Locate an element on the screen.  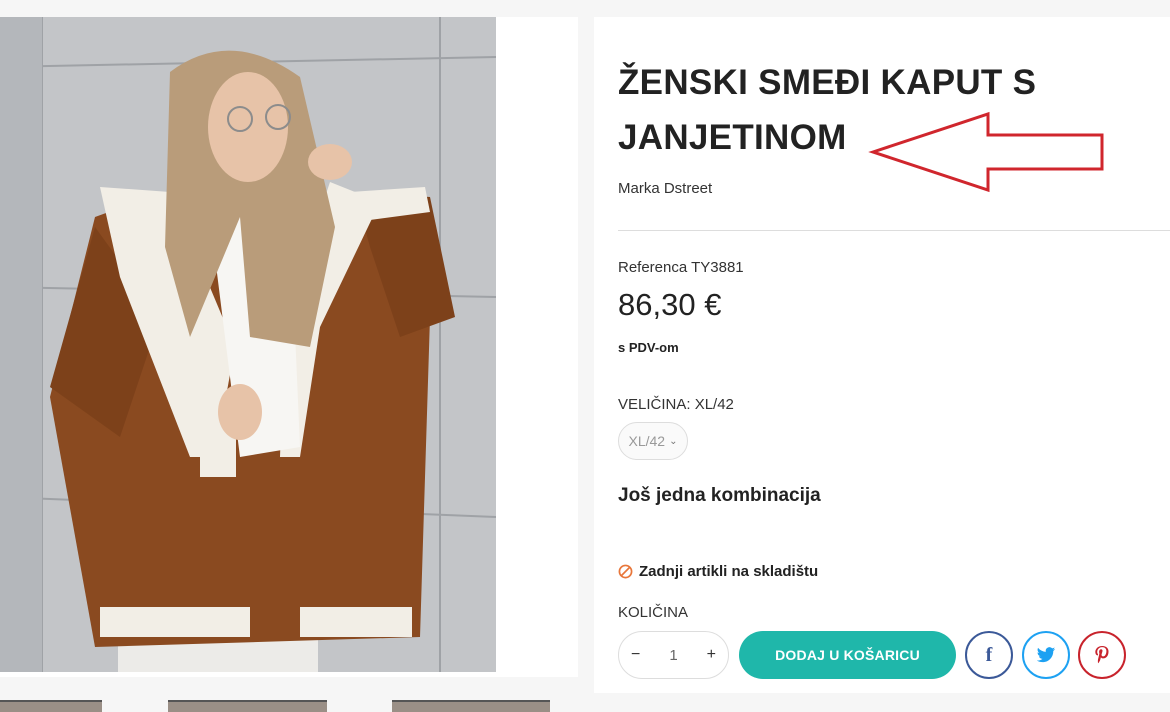
tax-note: s PDV-om is located at coordinates (648, 347).